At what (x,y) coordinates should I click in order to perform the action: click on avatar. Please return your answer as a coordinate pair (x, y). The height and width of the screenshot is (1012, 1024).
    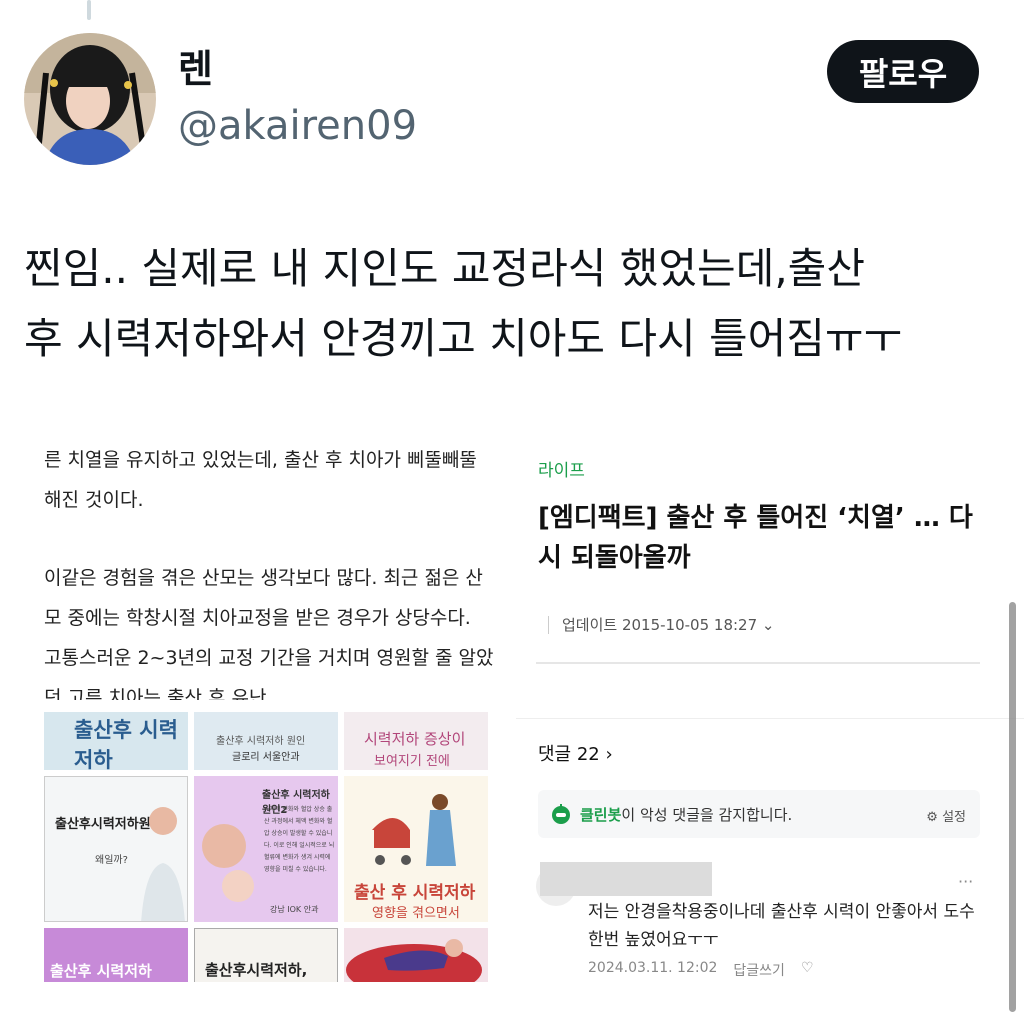
    Looking at the image, I should click on (90, 99).